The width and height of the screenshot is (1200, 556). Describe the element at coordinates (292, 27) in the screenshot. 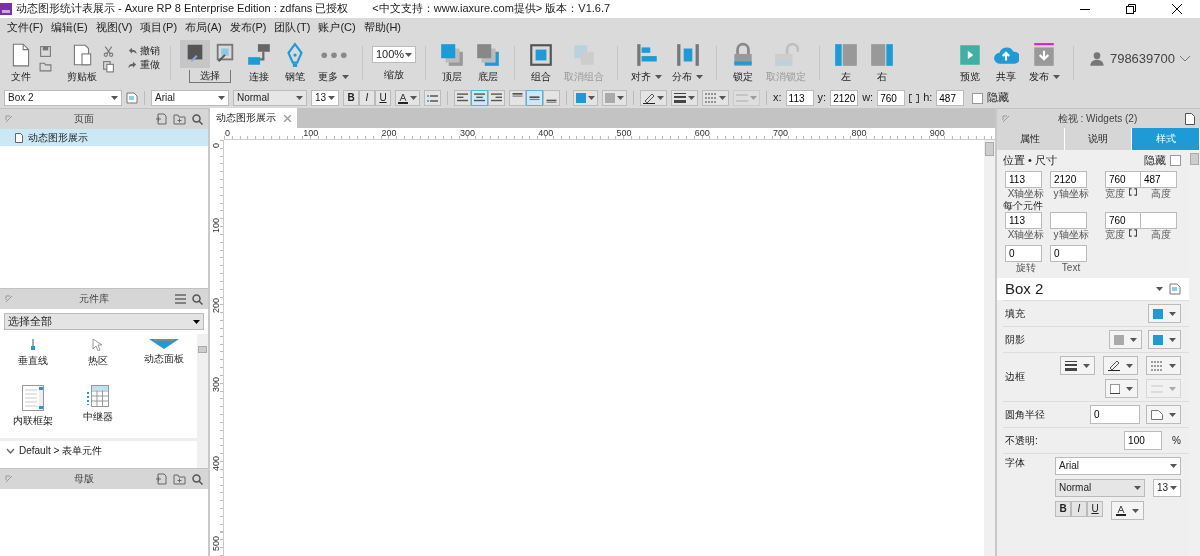

I see `menu-item: 团队(T)` at that location.